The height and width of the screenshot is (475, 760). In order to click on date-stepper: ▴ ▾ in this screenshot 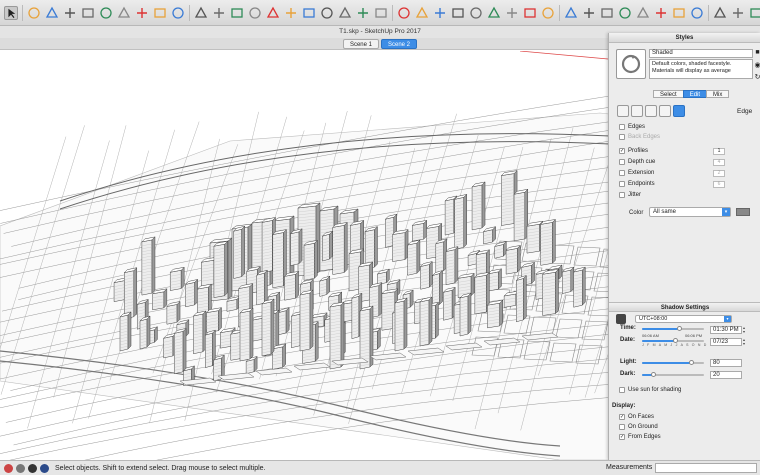, I will do `click(745, 342)`.